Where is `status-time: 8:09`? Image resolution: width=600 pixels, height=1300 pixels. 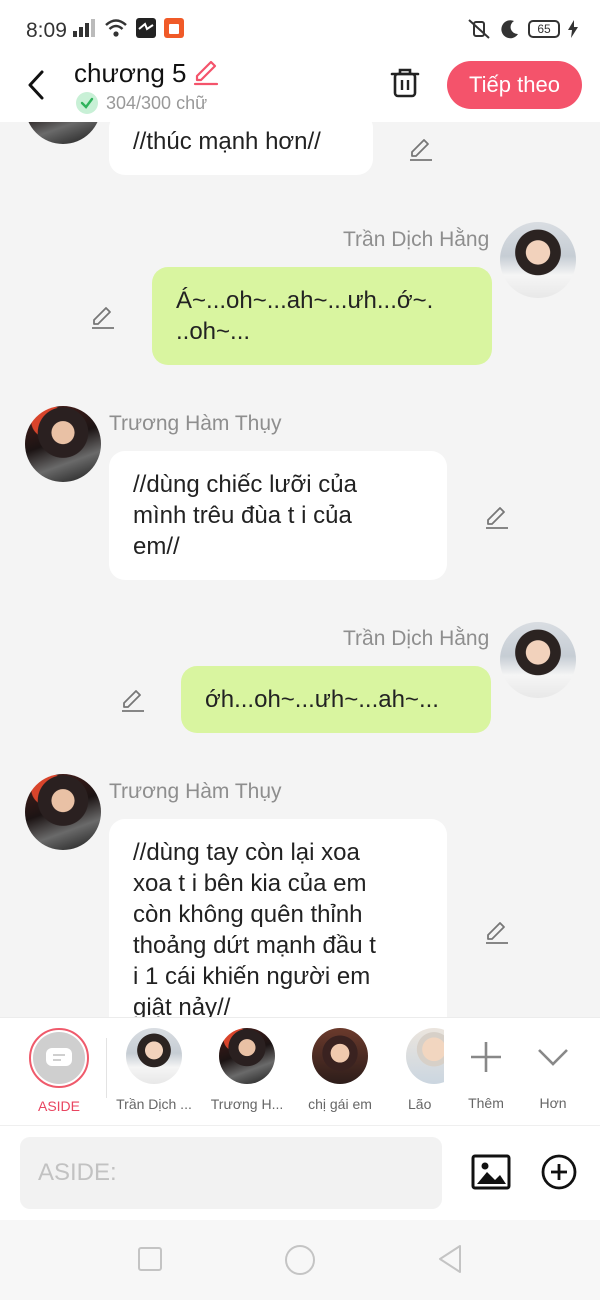 status-time: 8:09 is located at coordinates (46, 30).